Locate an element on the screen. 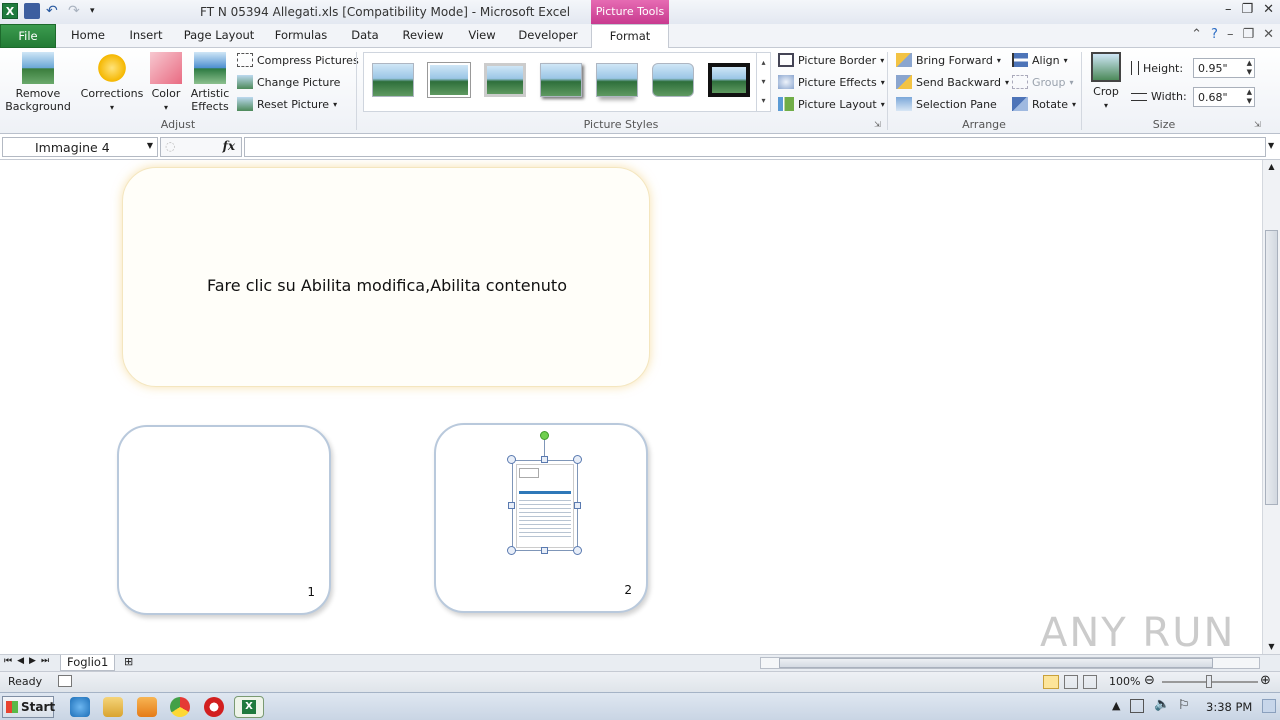  rotation-handle is located at coordinates (544, 435).